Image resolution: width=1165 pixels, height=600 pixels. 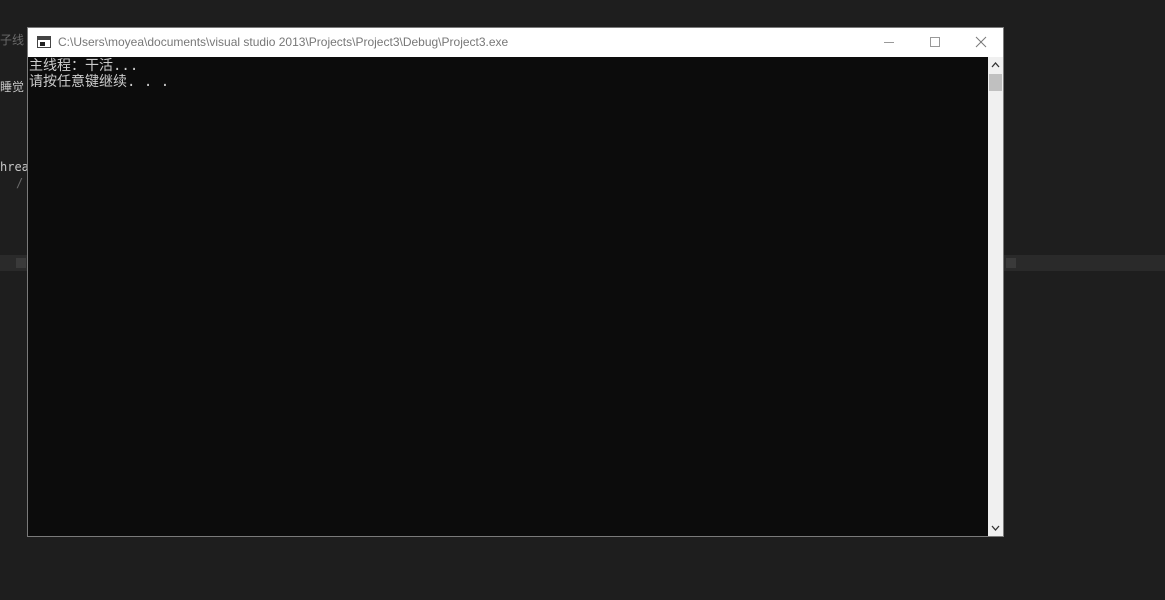 What do you see at coordinates (1011, 263) in the screenshot?
I see `scroll-right-marker` at bounding box center [1011, 263].